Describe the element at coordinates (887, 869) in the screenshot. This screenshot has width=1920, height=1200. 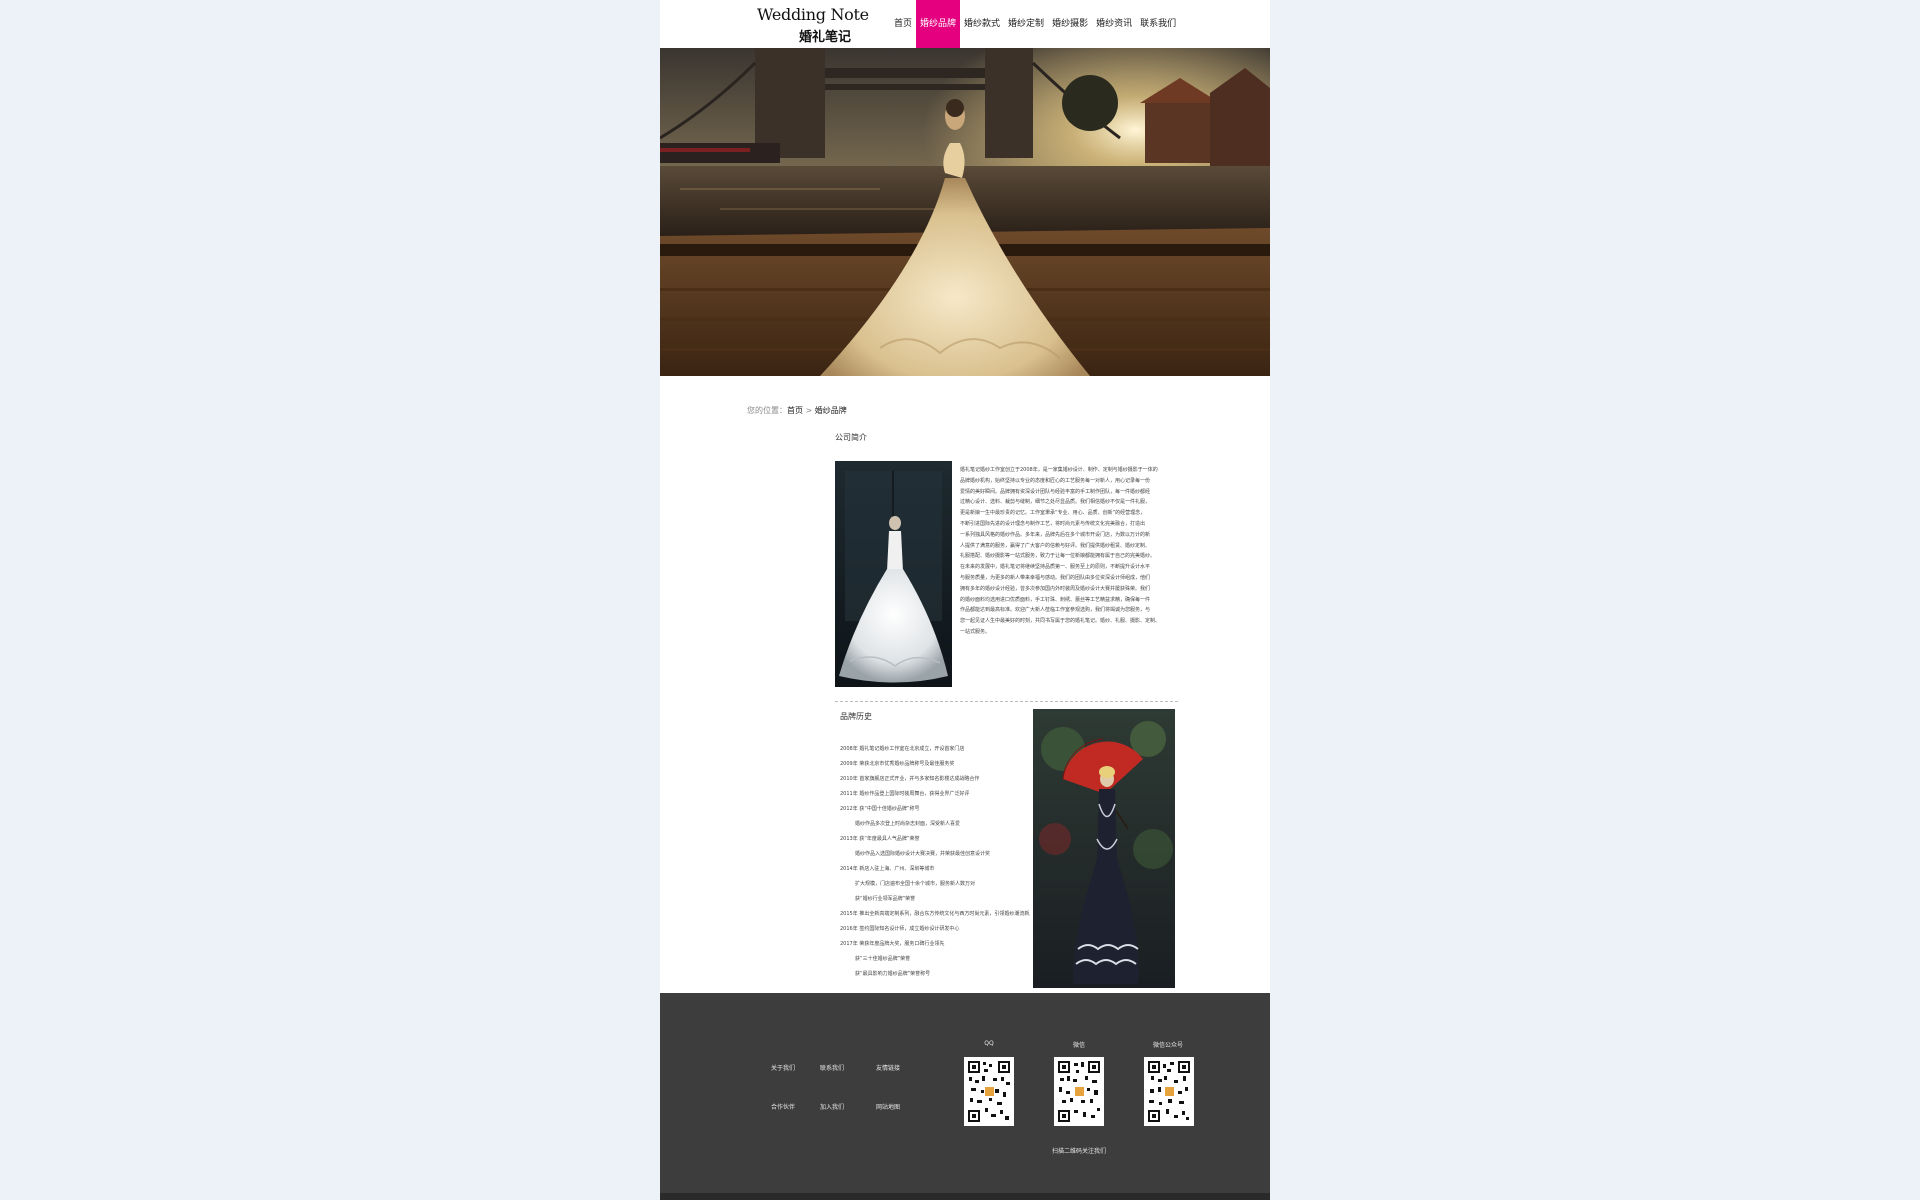
I see `history-item: 2014年 新店入驻上海、广州、深圳等城市` at that location.